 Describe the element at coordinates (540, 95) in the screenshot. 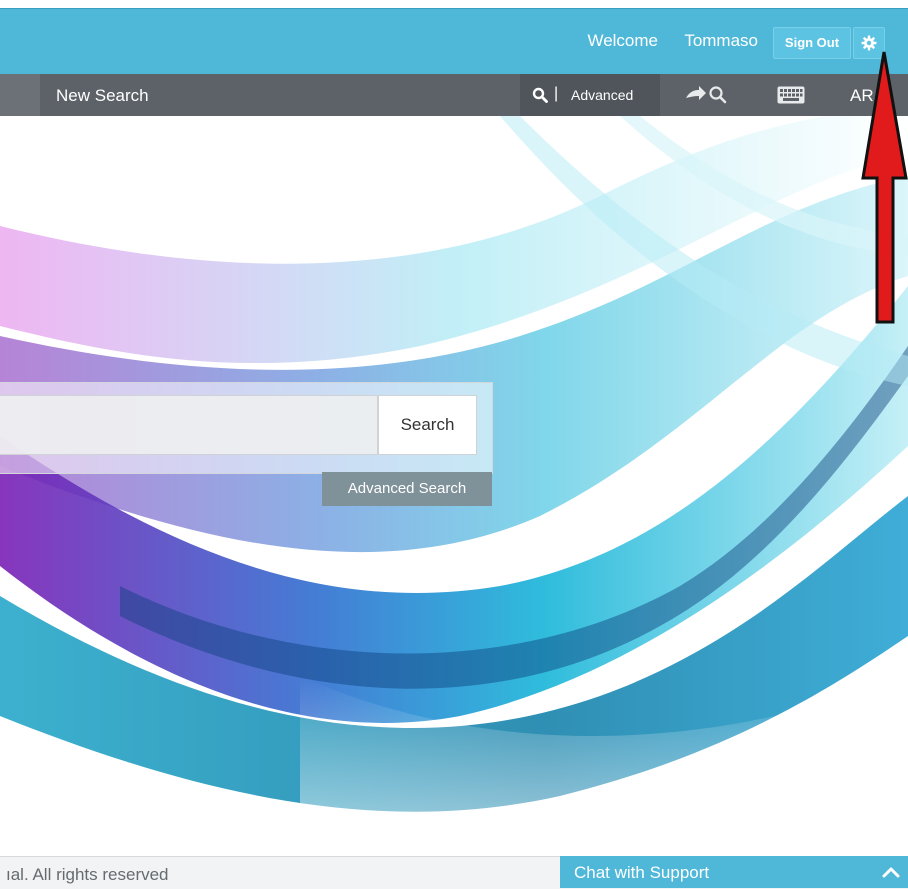

I see `search-icon` at that location.